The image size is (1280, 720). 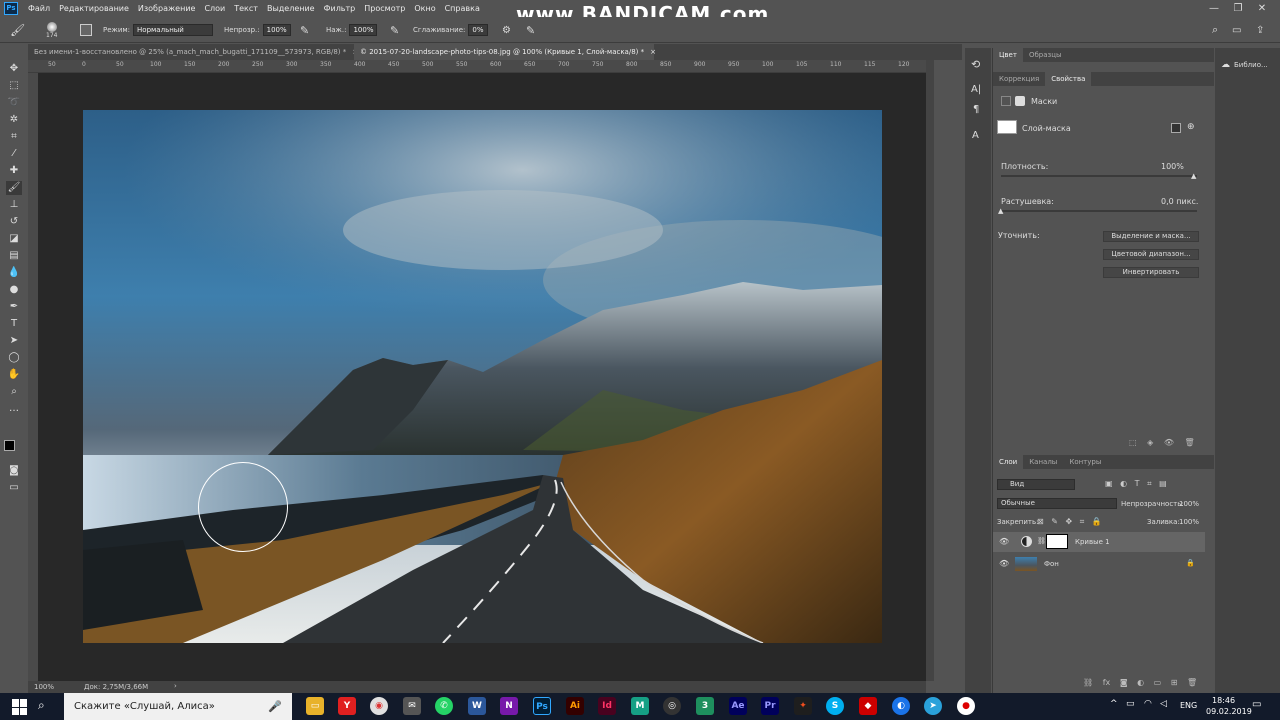 I want to click on quick-select-tool-icon: ✲, so click(x=14, y=120).